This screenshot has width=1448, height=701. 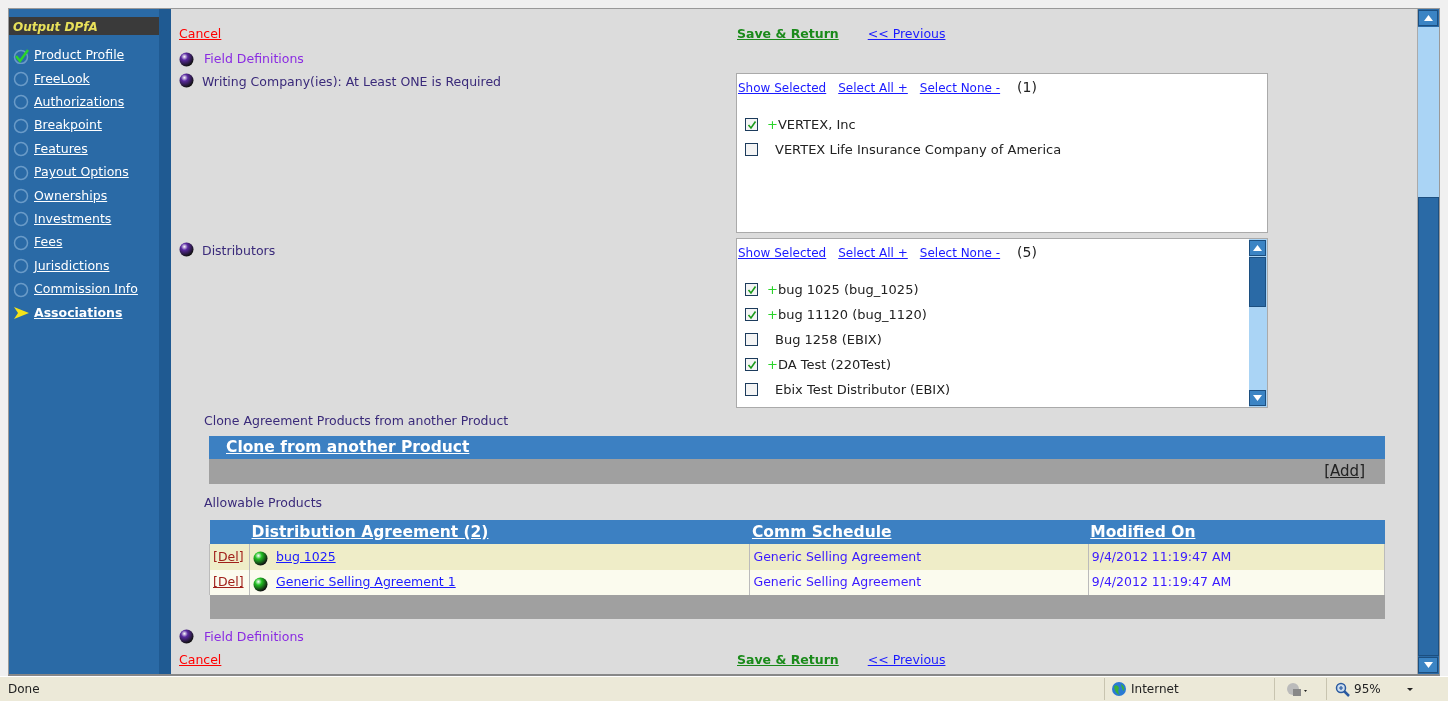 I want to click on nav-link-item: Product Profile, so click(x=79, y=56).